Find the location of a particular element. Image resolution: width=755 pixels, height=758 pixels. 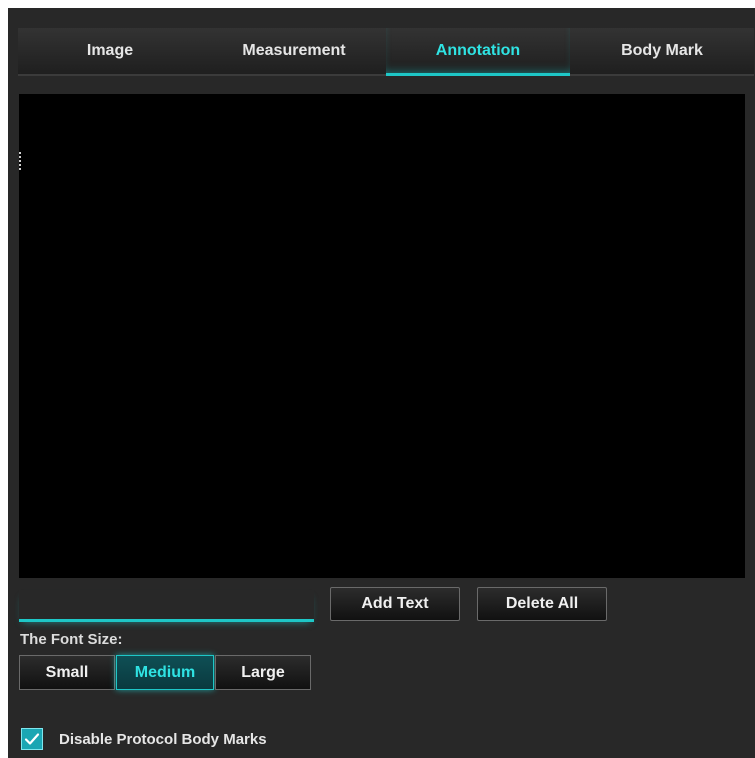

font-size-selector: Small Medium Large is located at coordinates (165, 672).